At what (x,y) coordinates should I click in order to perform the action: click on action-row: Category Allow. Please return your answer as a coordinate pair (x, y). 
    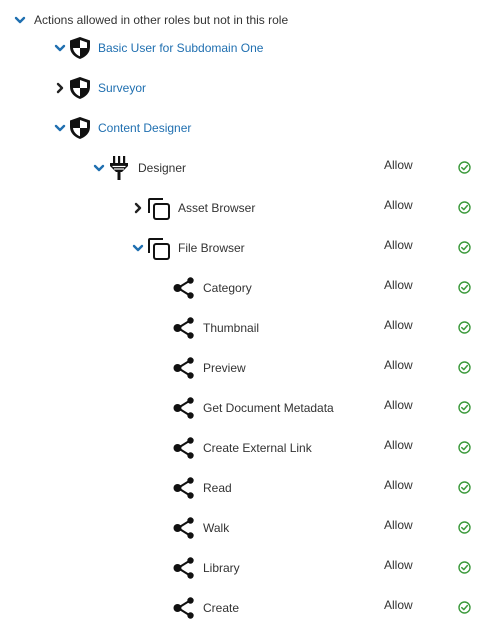
    Looking at the image, I should click on (238, 288).